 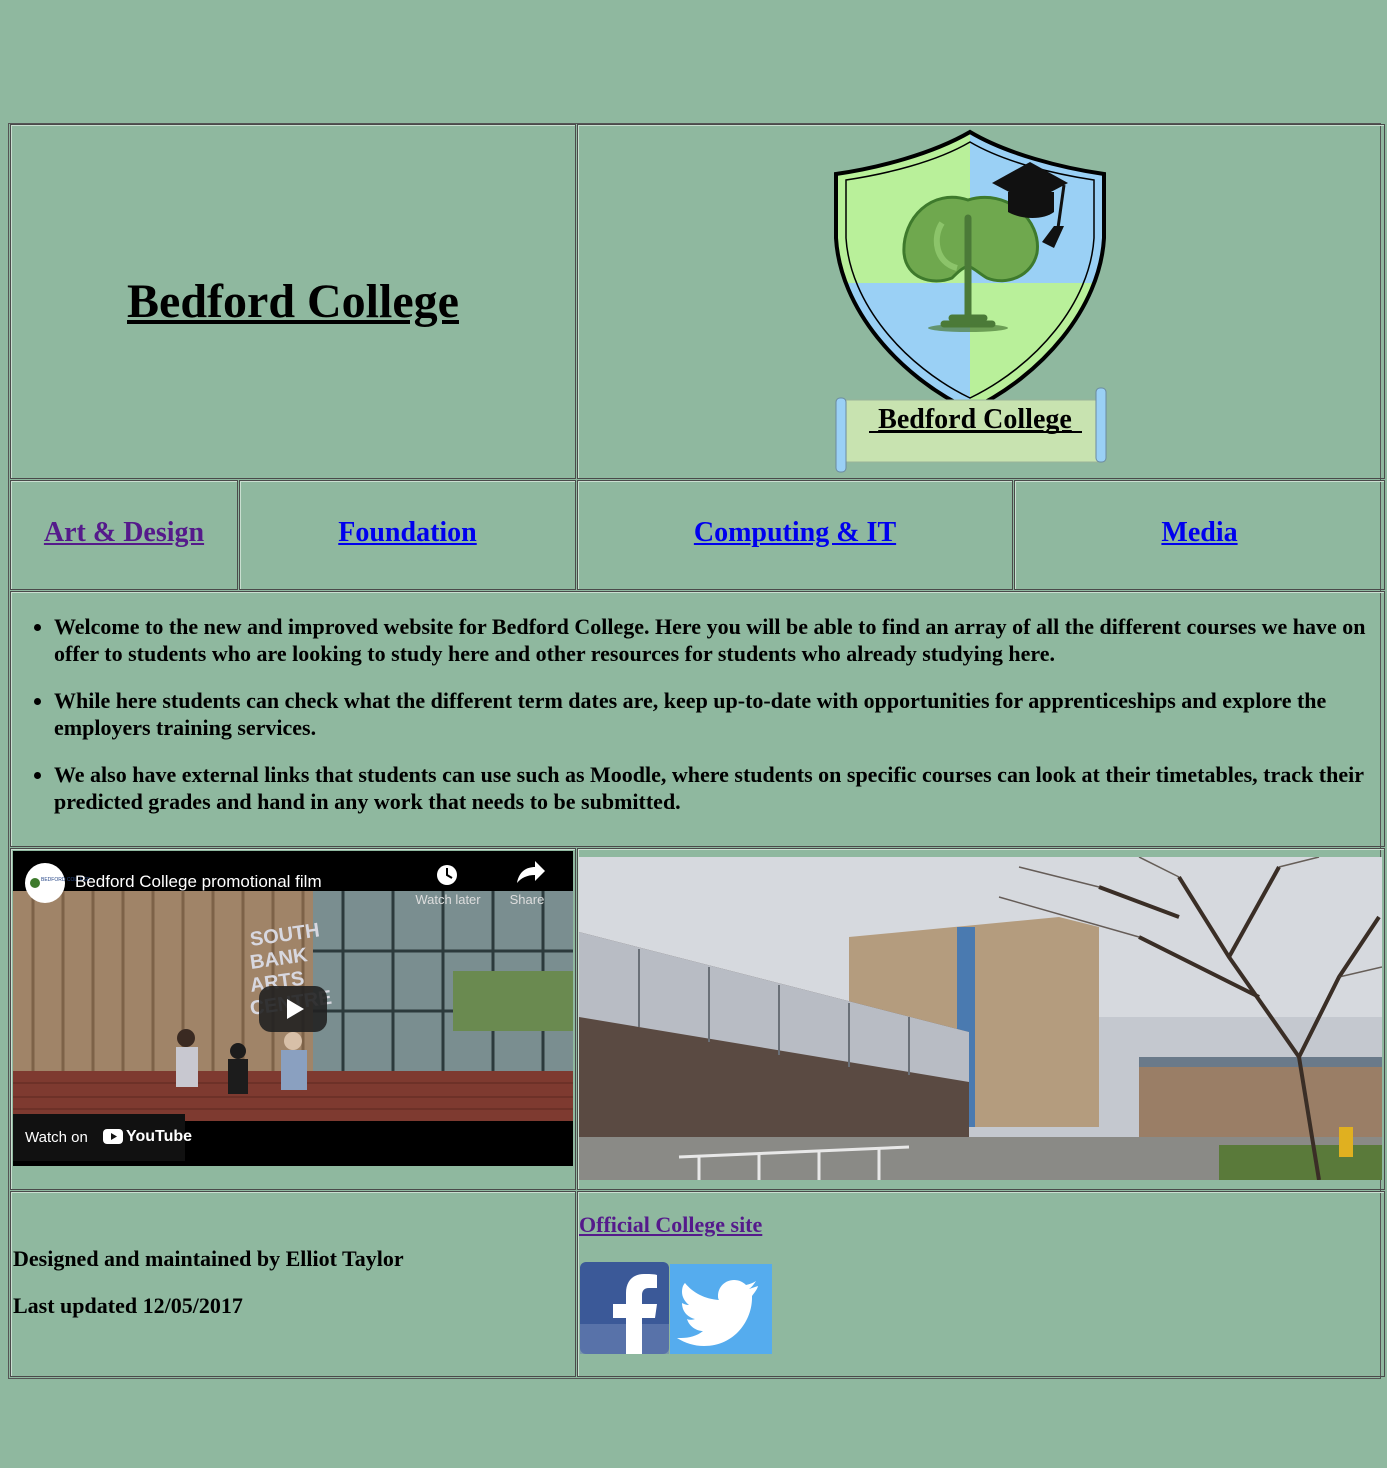 What do you see at coordinates (1199, 533) in the screenshot?
I see `nav-link-media: Media` at bounding box center [1199, 533].